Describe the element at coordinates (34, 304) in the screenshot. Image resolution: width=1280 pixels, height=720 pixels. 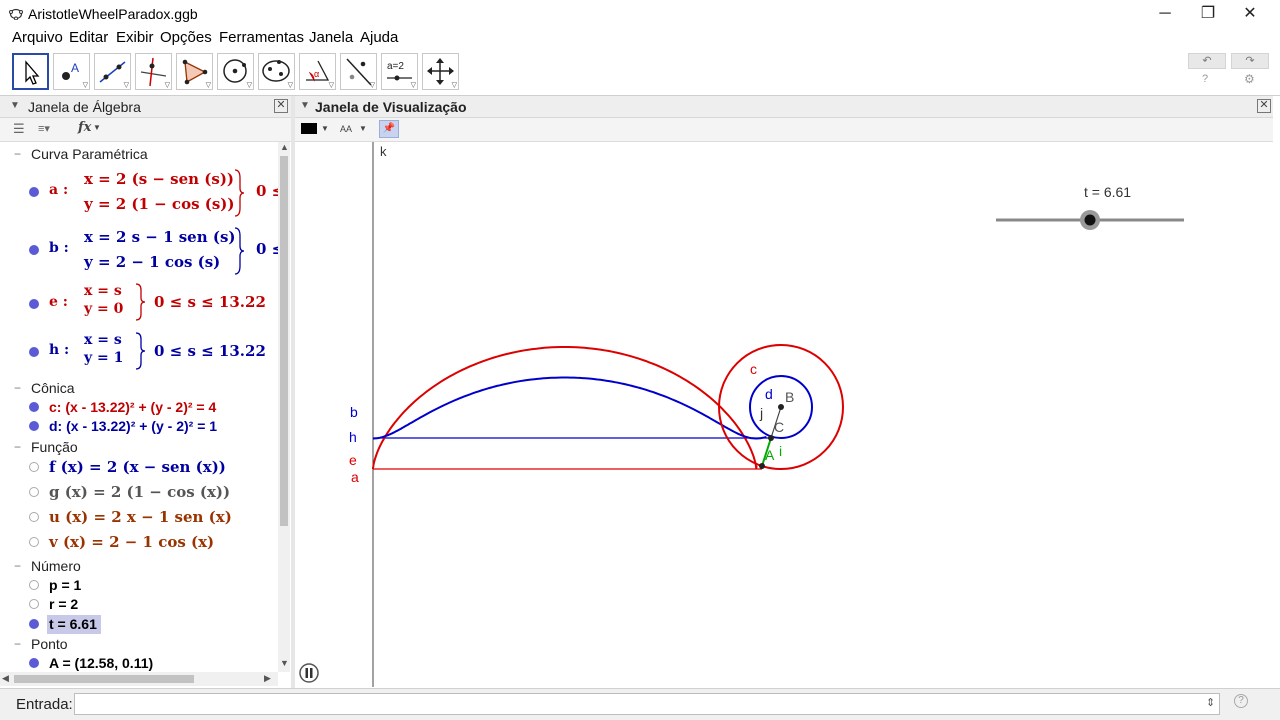
I see `visibility-toggle-e` at that location.